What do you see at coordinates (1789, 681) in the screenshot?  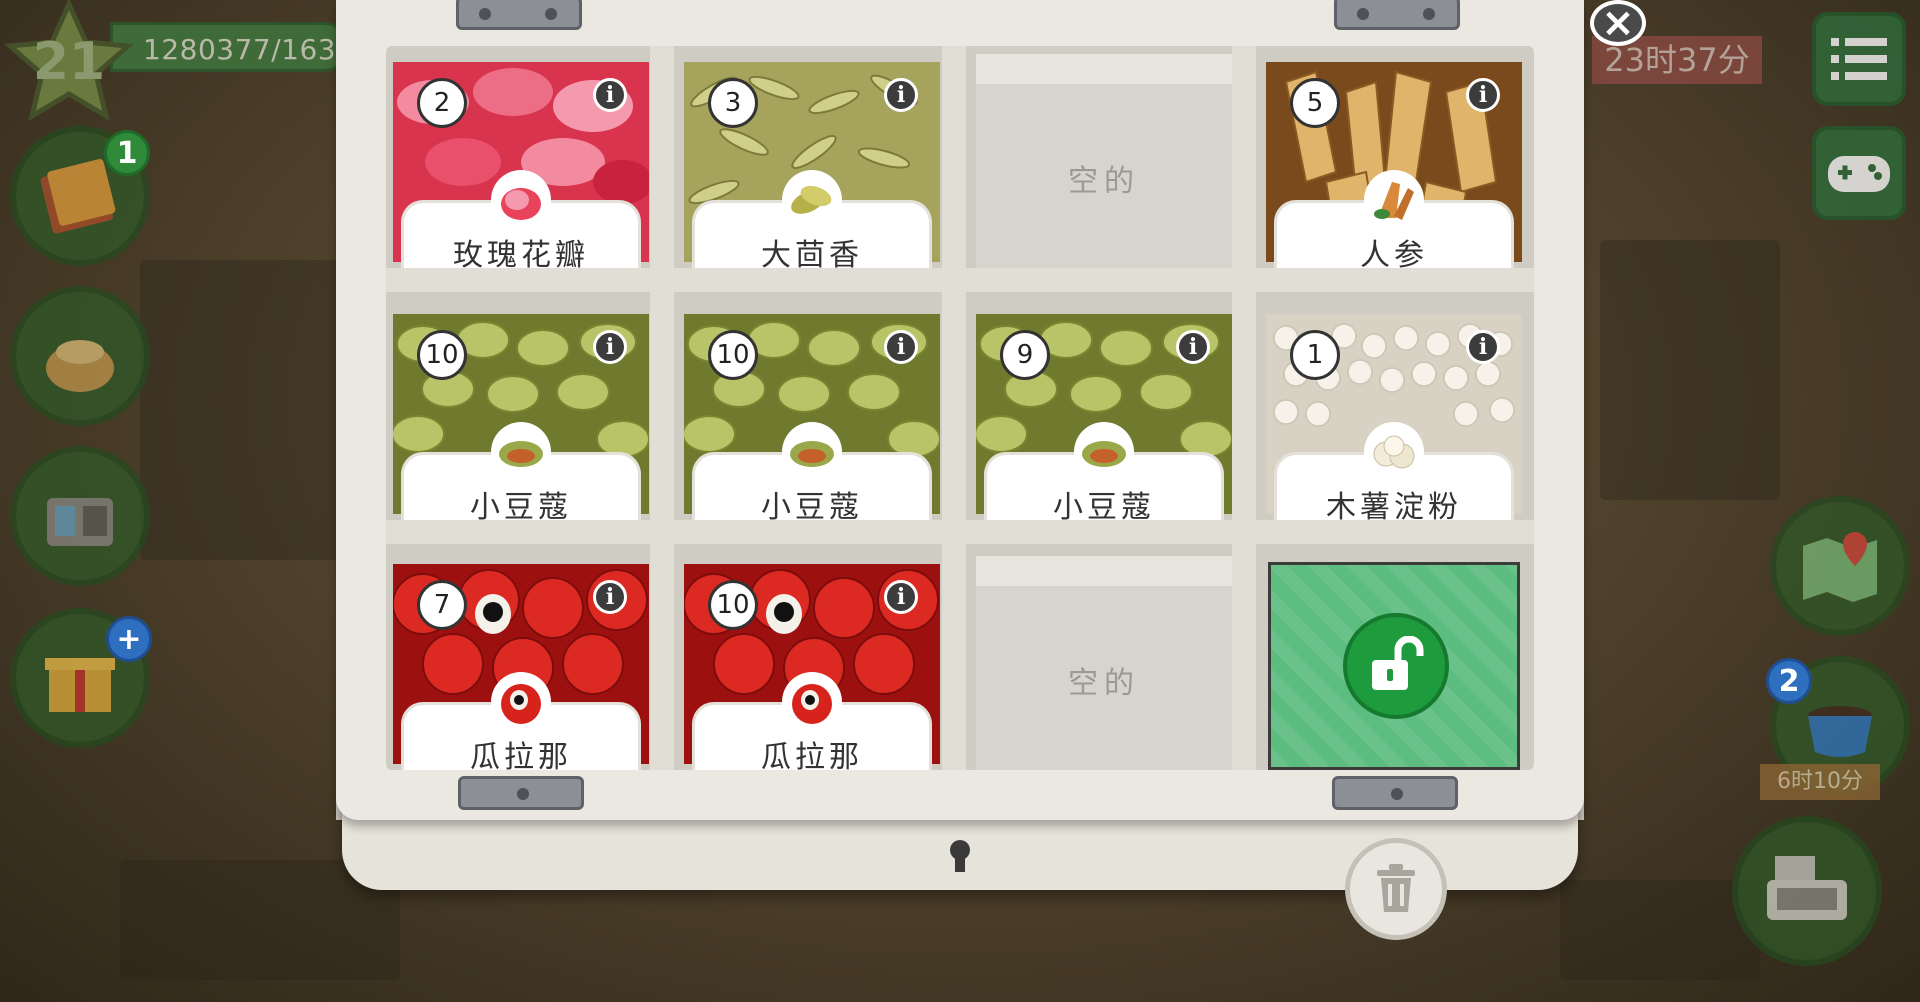 I see `cafe-badge: 2` at bounding box center [1789, 681].